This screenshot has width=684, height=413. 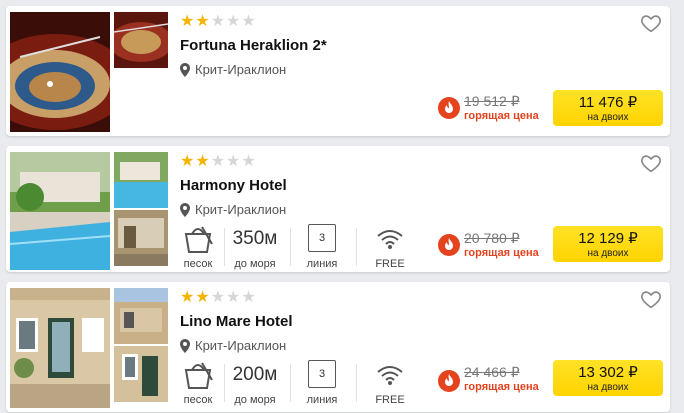 I want to click on price-button: 13 302 ₽ на двоих, so click(x=608, y=378).